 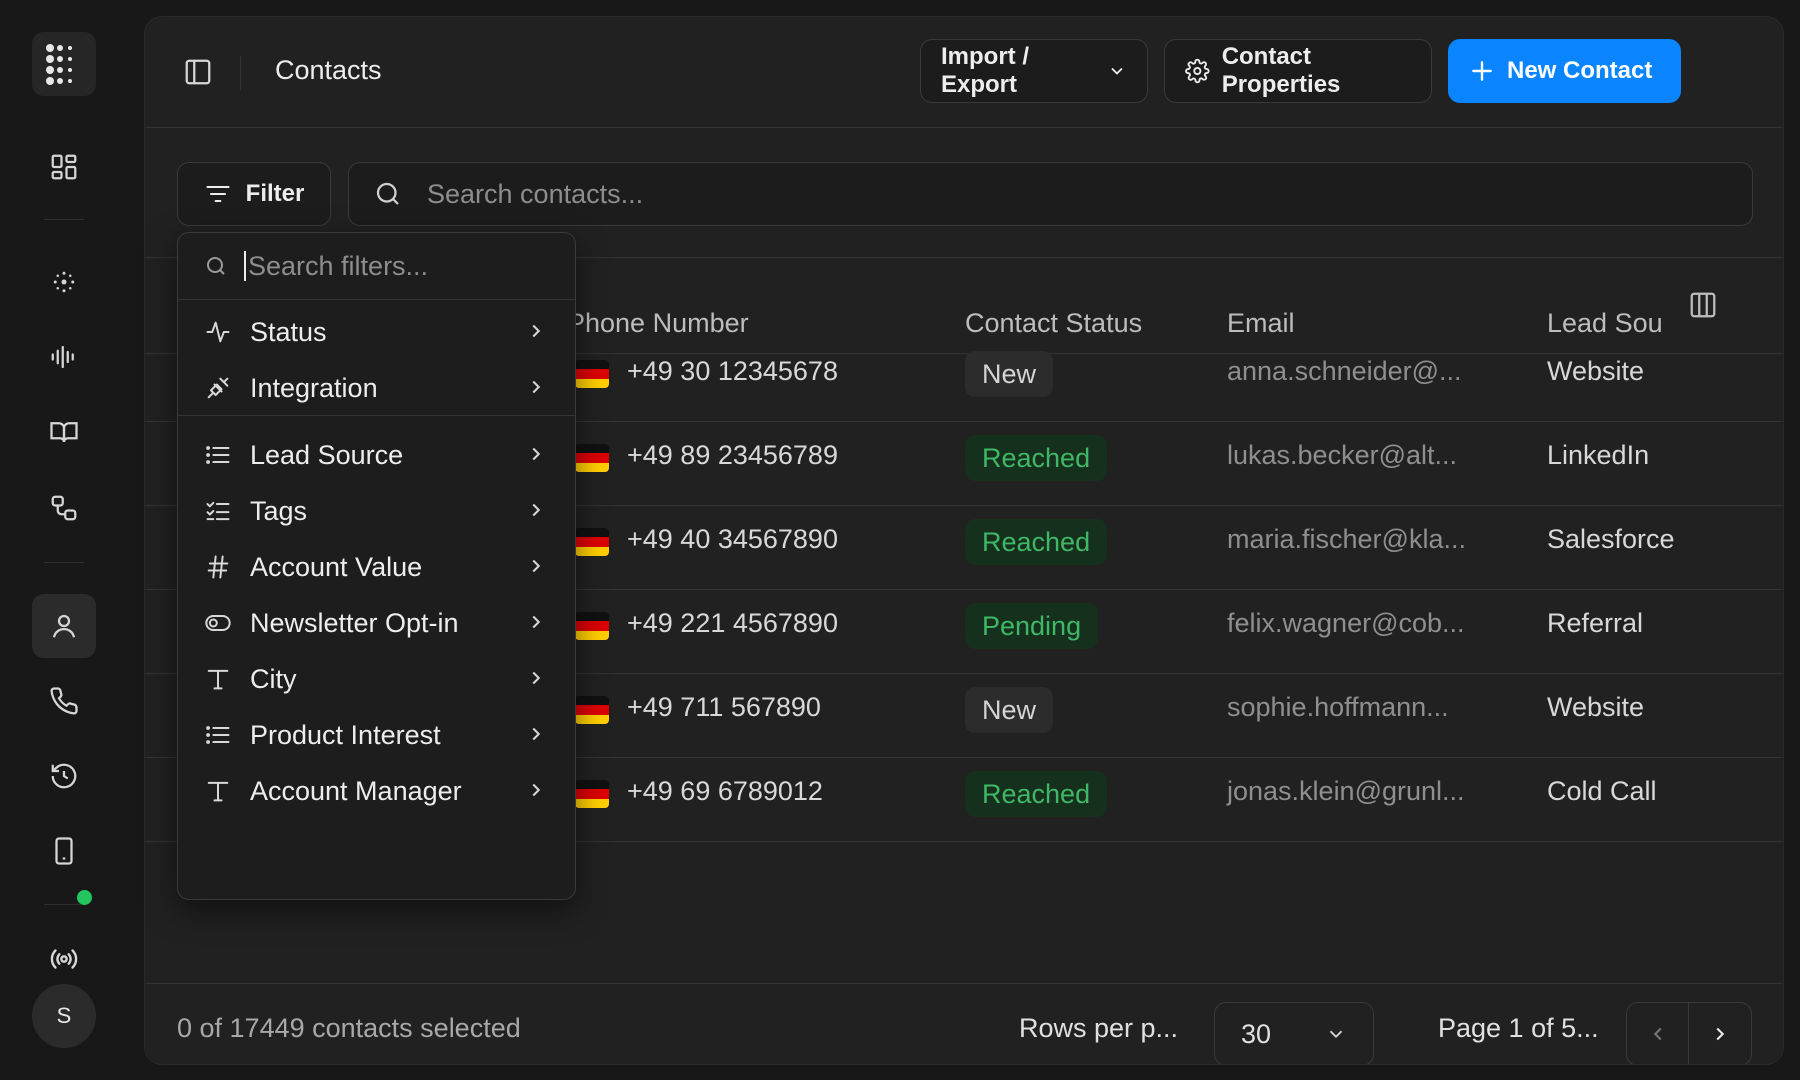 I want to click on sidebar-item-agents, so click(x=64, y=282).